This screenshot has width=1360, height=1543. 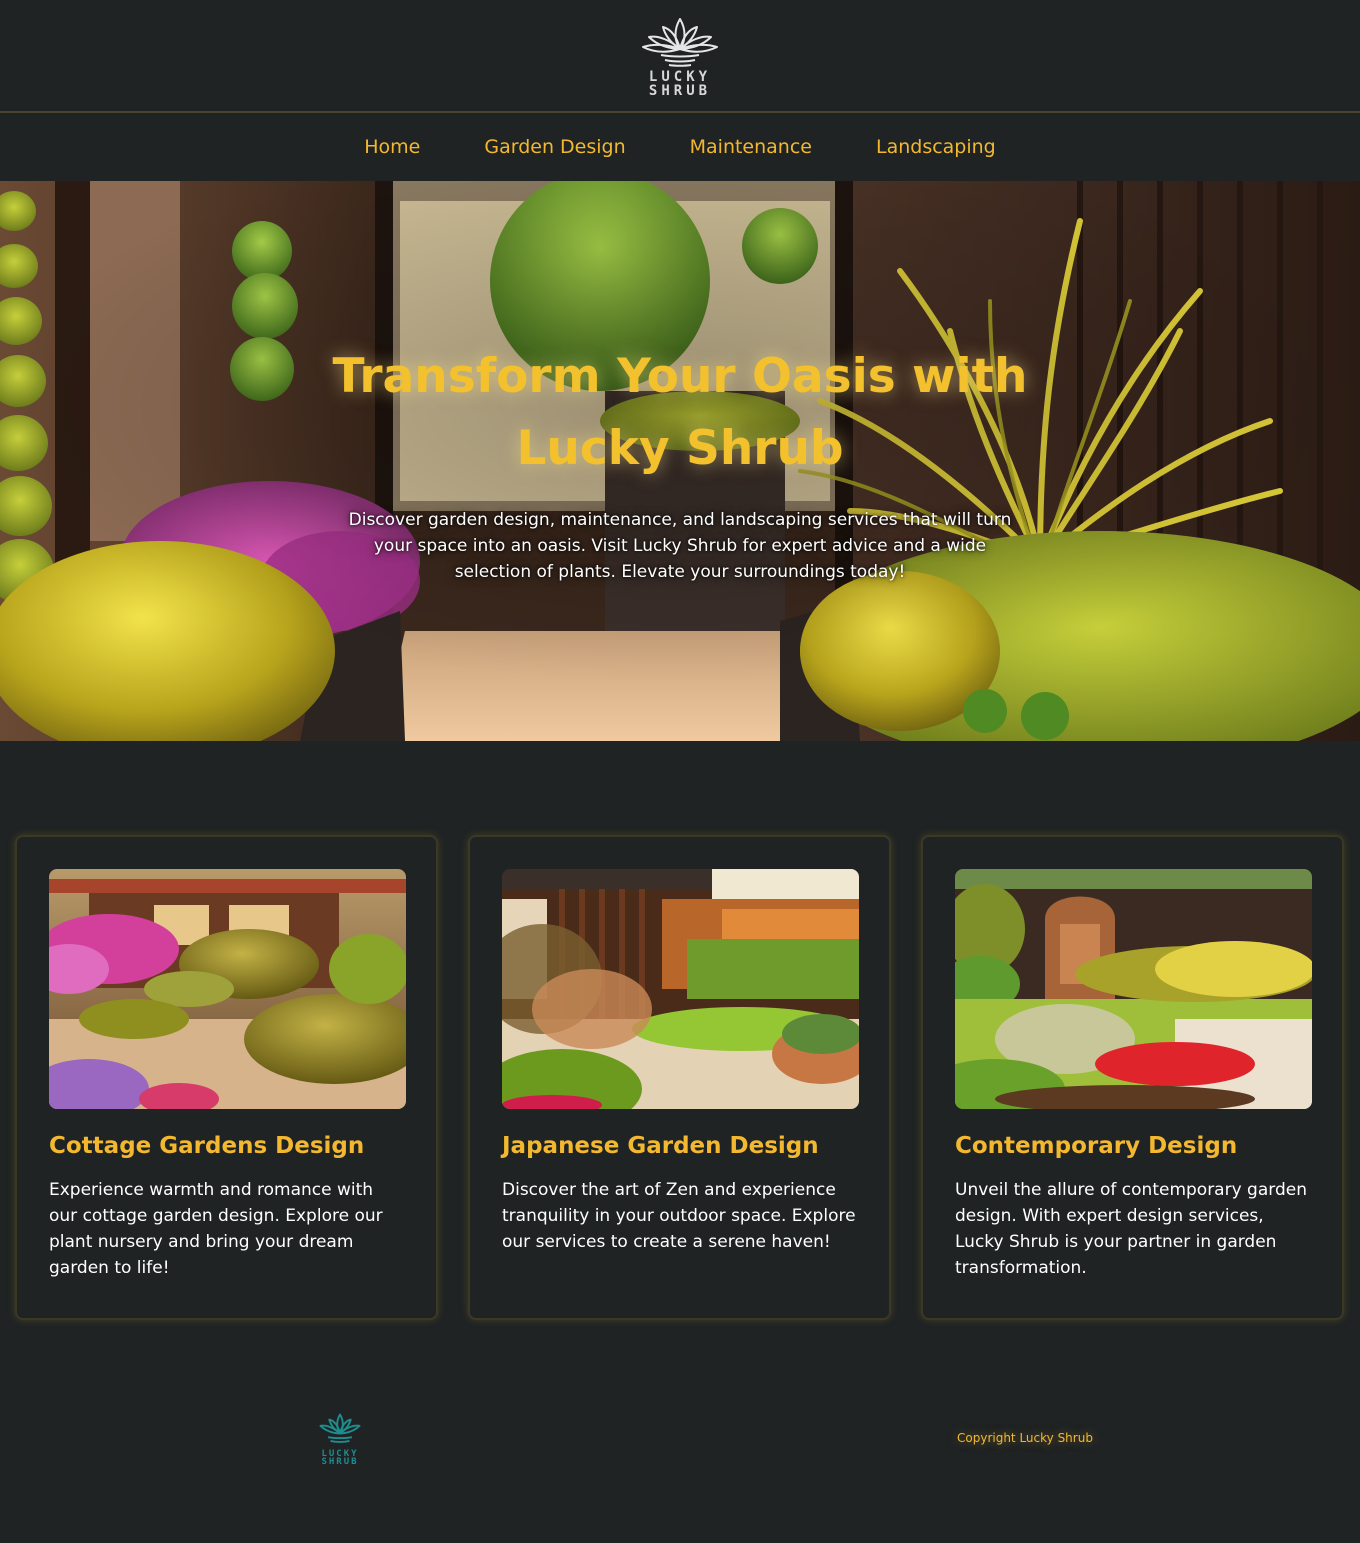 What do you see at coordinates (751, 147) in the screenshot?
I see `nav-link-maintenance: Maintenance` at bounding box center [751, 147].